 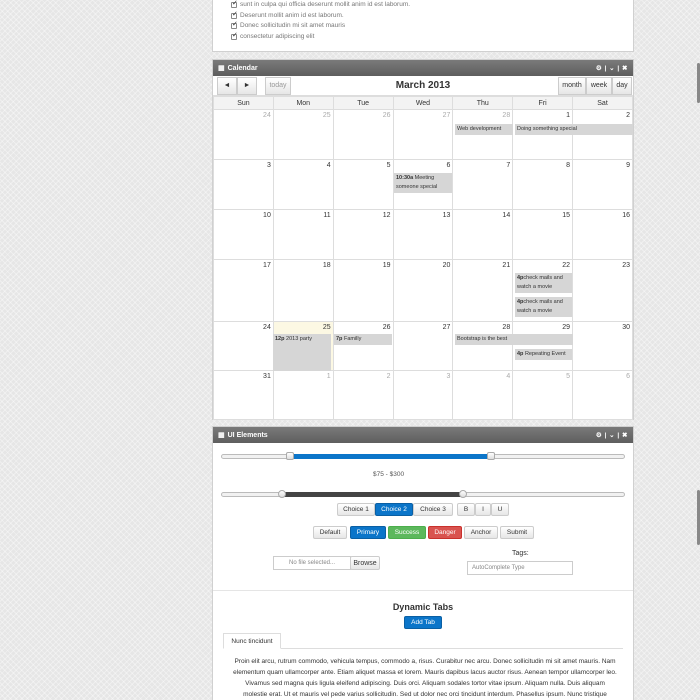 What do you see at coordinates (543, 184) in the screenshot?
I see `calendar-day-cell: 8` at bounding box center [543, 184].